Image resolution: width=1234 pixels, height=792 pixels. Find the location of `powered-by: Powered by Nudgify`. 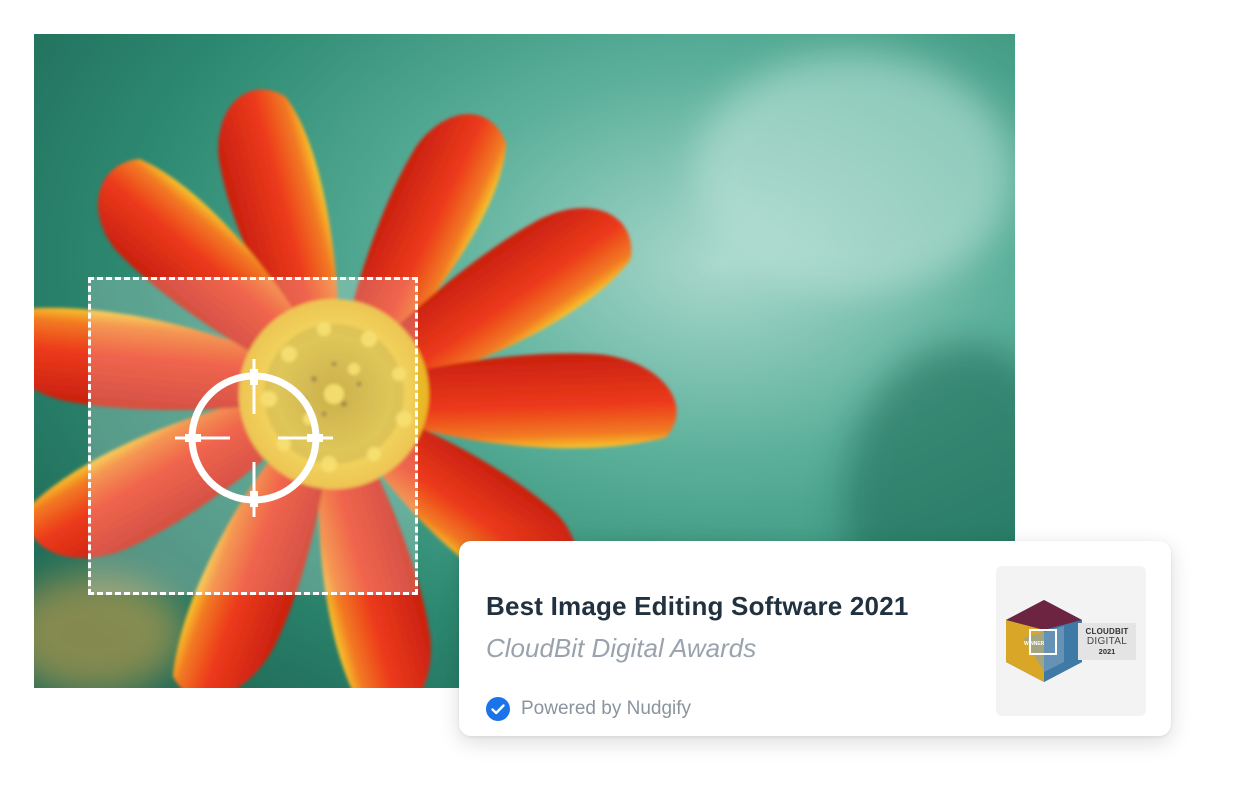

powered-by: Powered by Nudgify is located at coordinates (588, 709).